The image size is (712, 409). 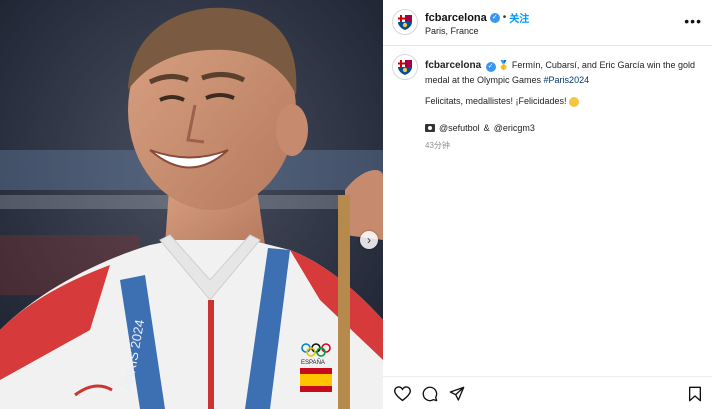 I want to click on location-link: Paris, France, so click(x=452, y=31).